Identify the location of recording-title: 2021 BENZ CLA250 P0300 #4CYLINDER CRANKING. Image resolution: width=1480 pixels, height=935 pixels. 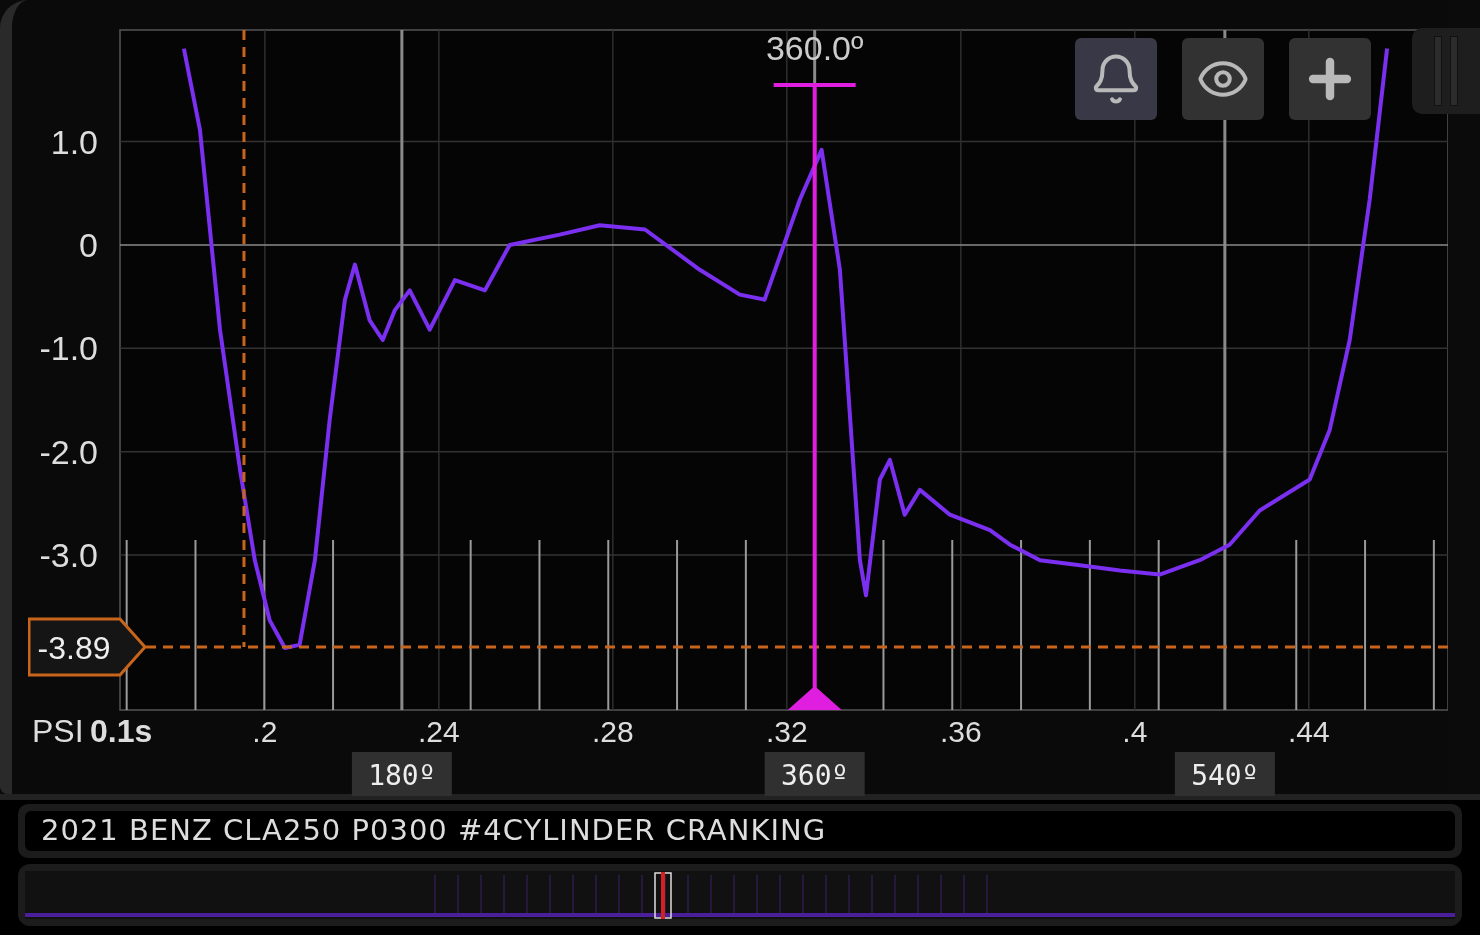
(434, 831).